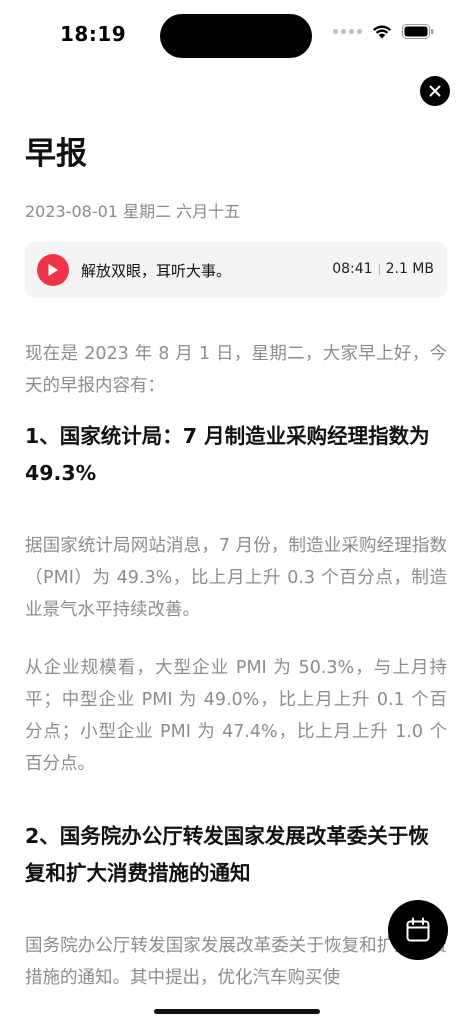  I want to click on audio-player: 解放双眼，耳听大事。 08:41 2.1 MB, so click(236, 270).